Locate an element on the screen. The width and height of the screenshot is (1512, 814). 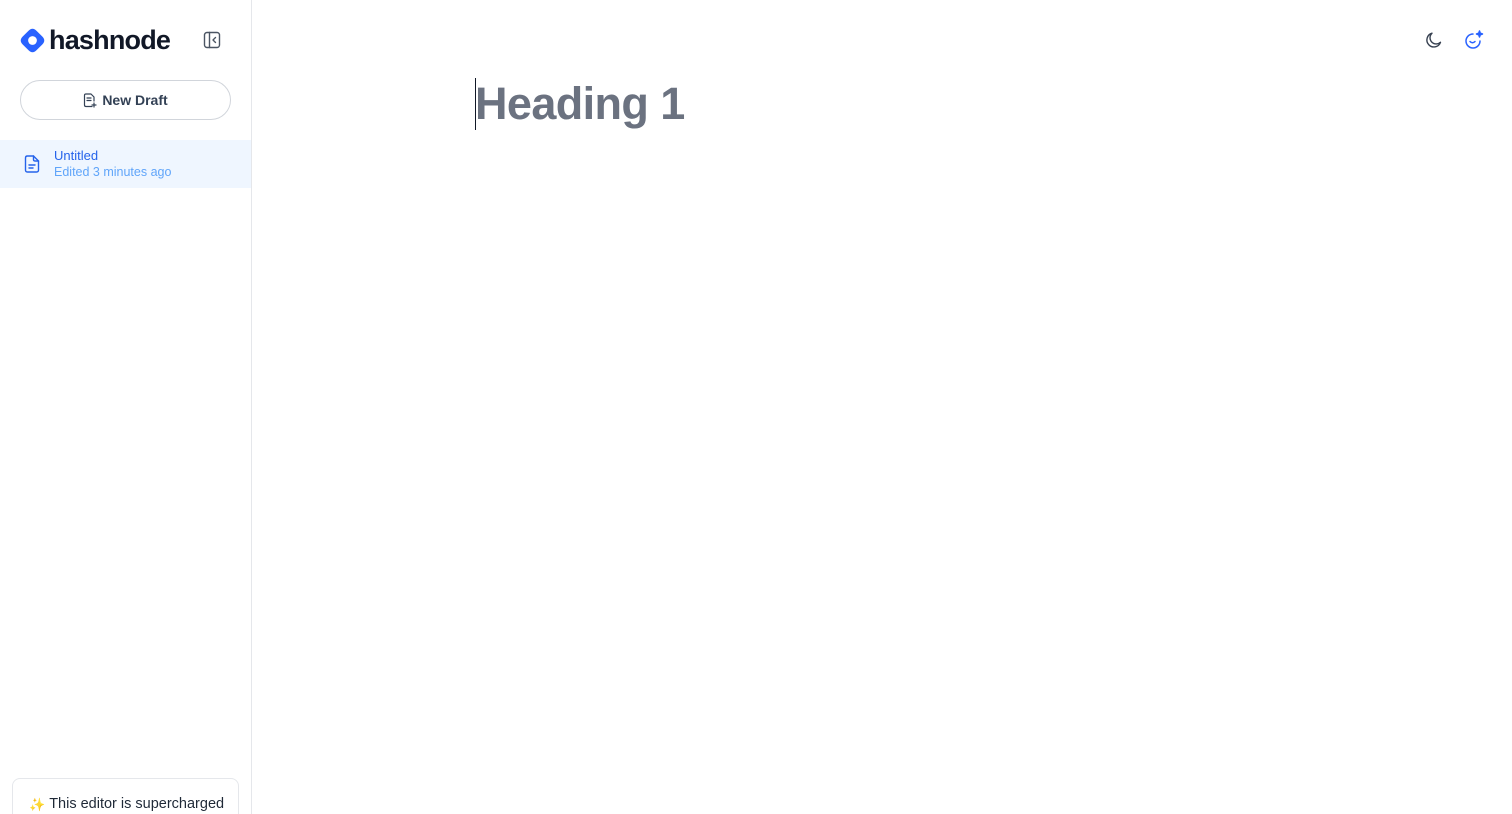
draft-text: Untitled Edited 3 minutes ago is located at coordinates (112, 164).